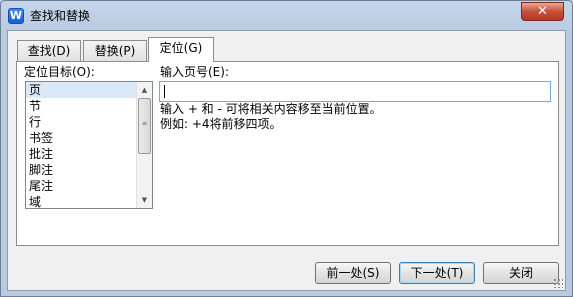 This screenshot has height=297, width=573. I want to click on grip-icon: ≡, so click(145, 123).